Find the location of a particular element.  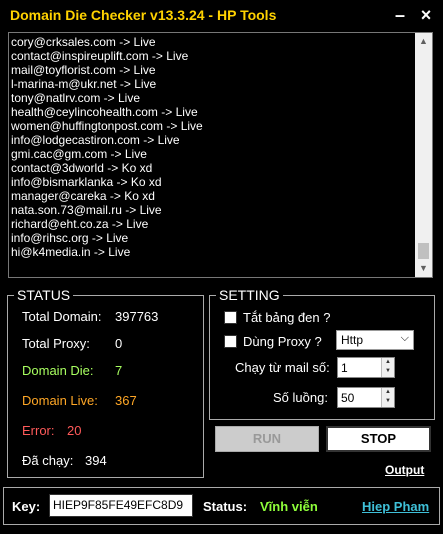

use-proxy-label: Dùng Proxy ? is located at coordinates (282, 341).